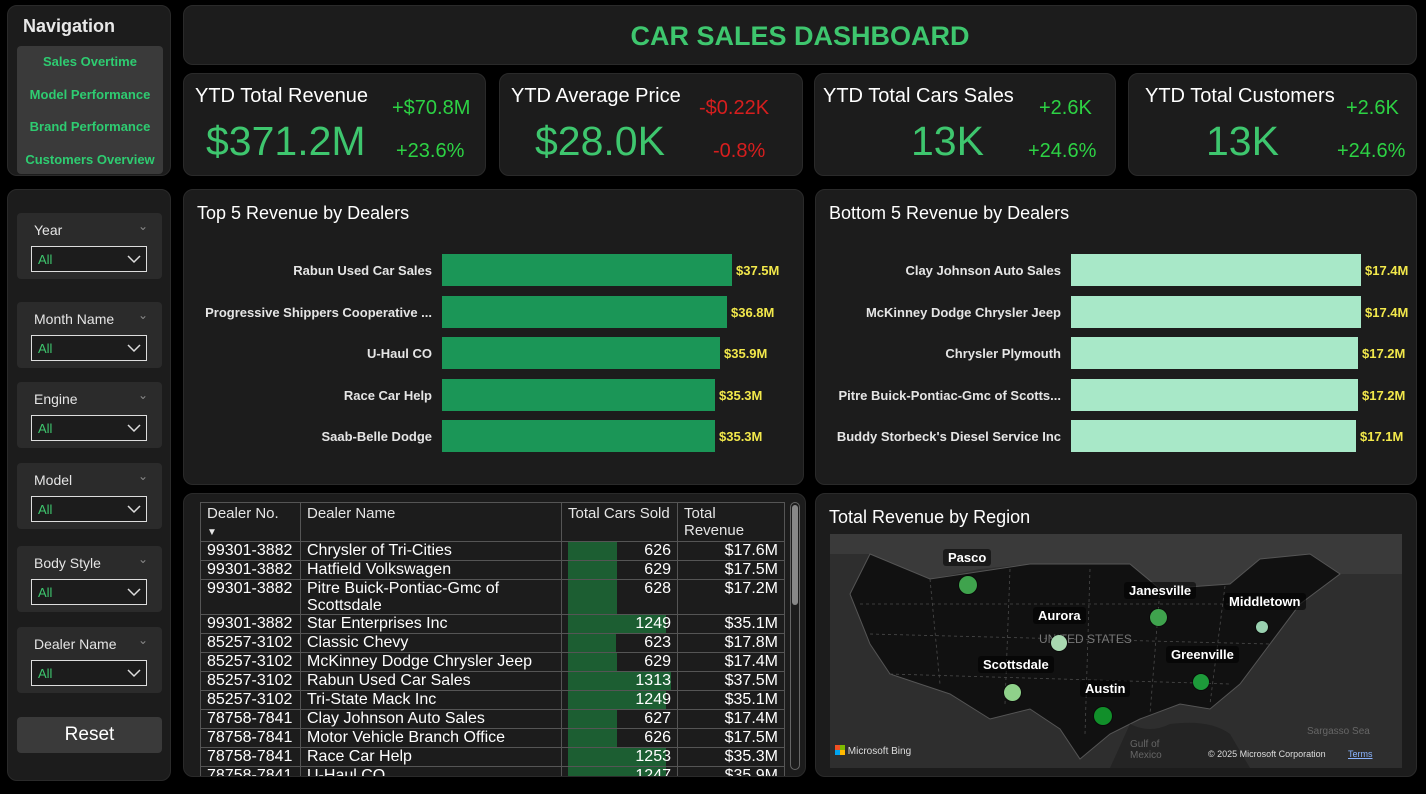  Describe the element at coordinates (968, 585) in the screenshot. I see `city-bubble-pasco` at that location.